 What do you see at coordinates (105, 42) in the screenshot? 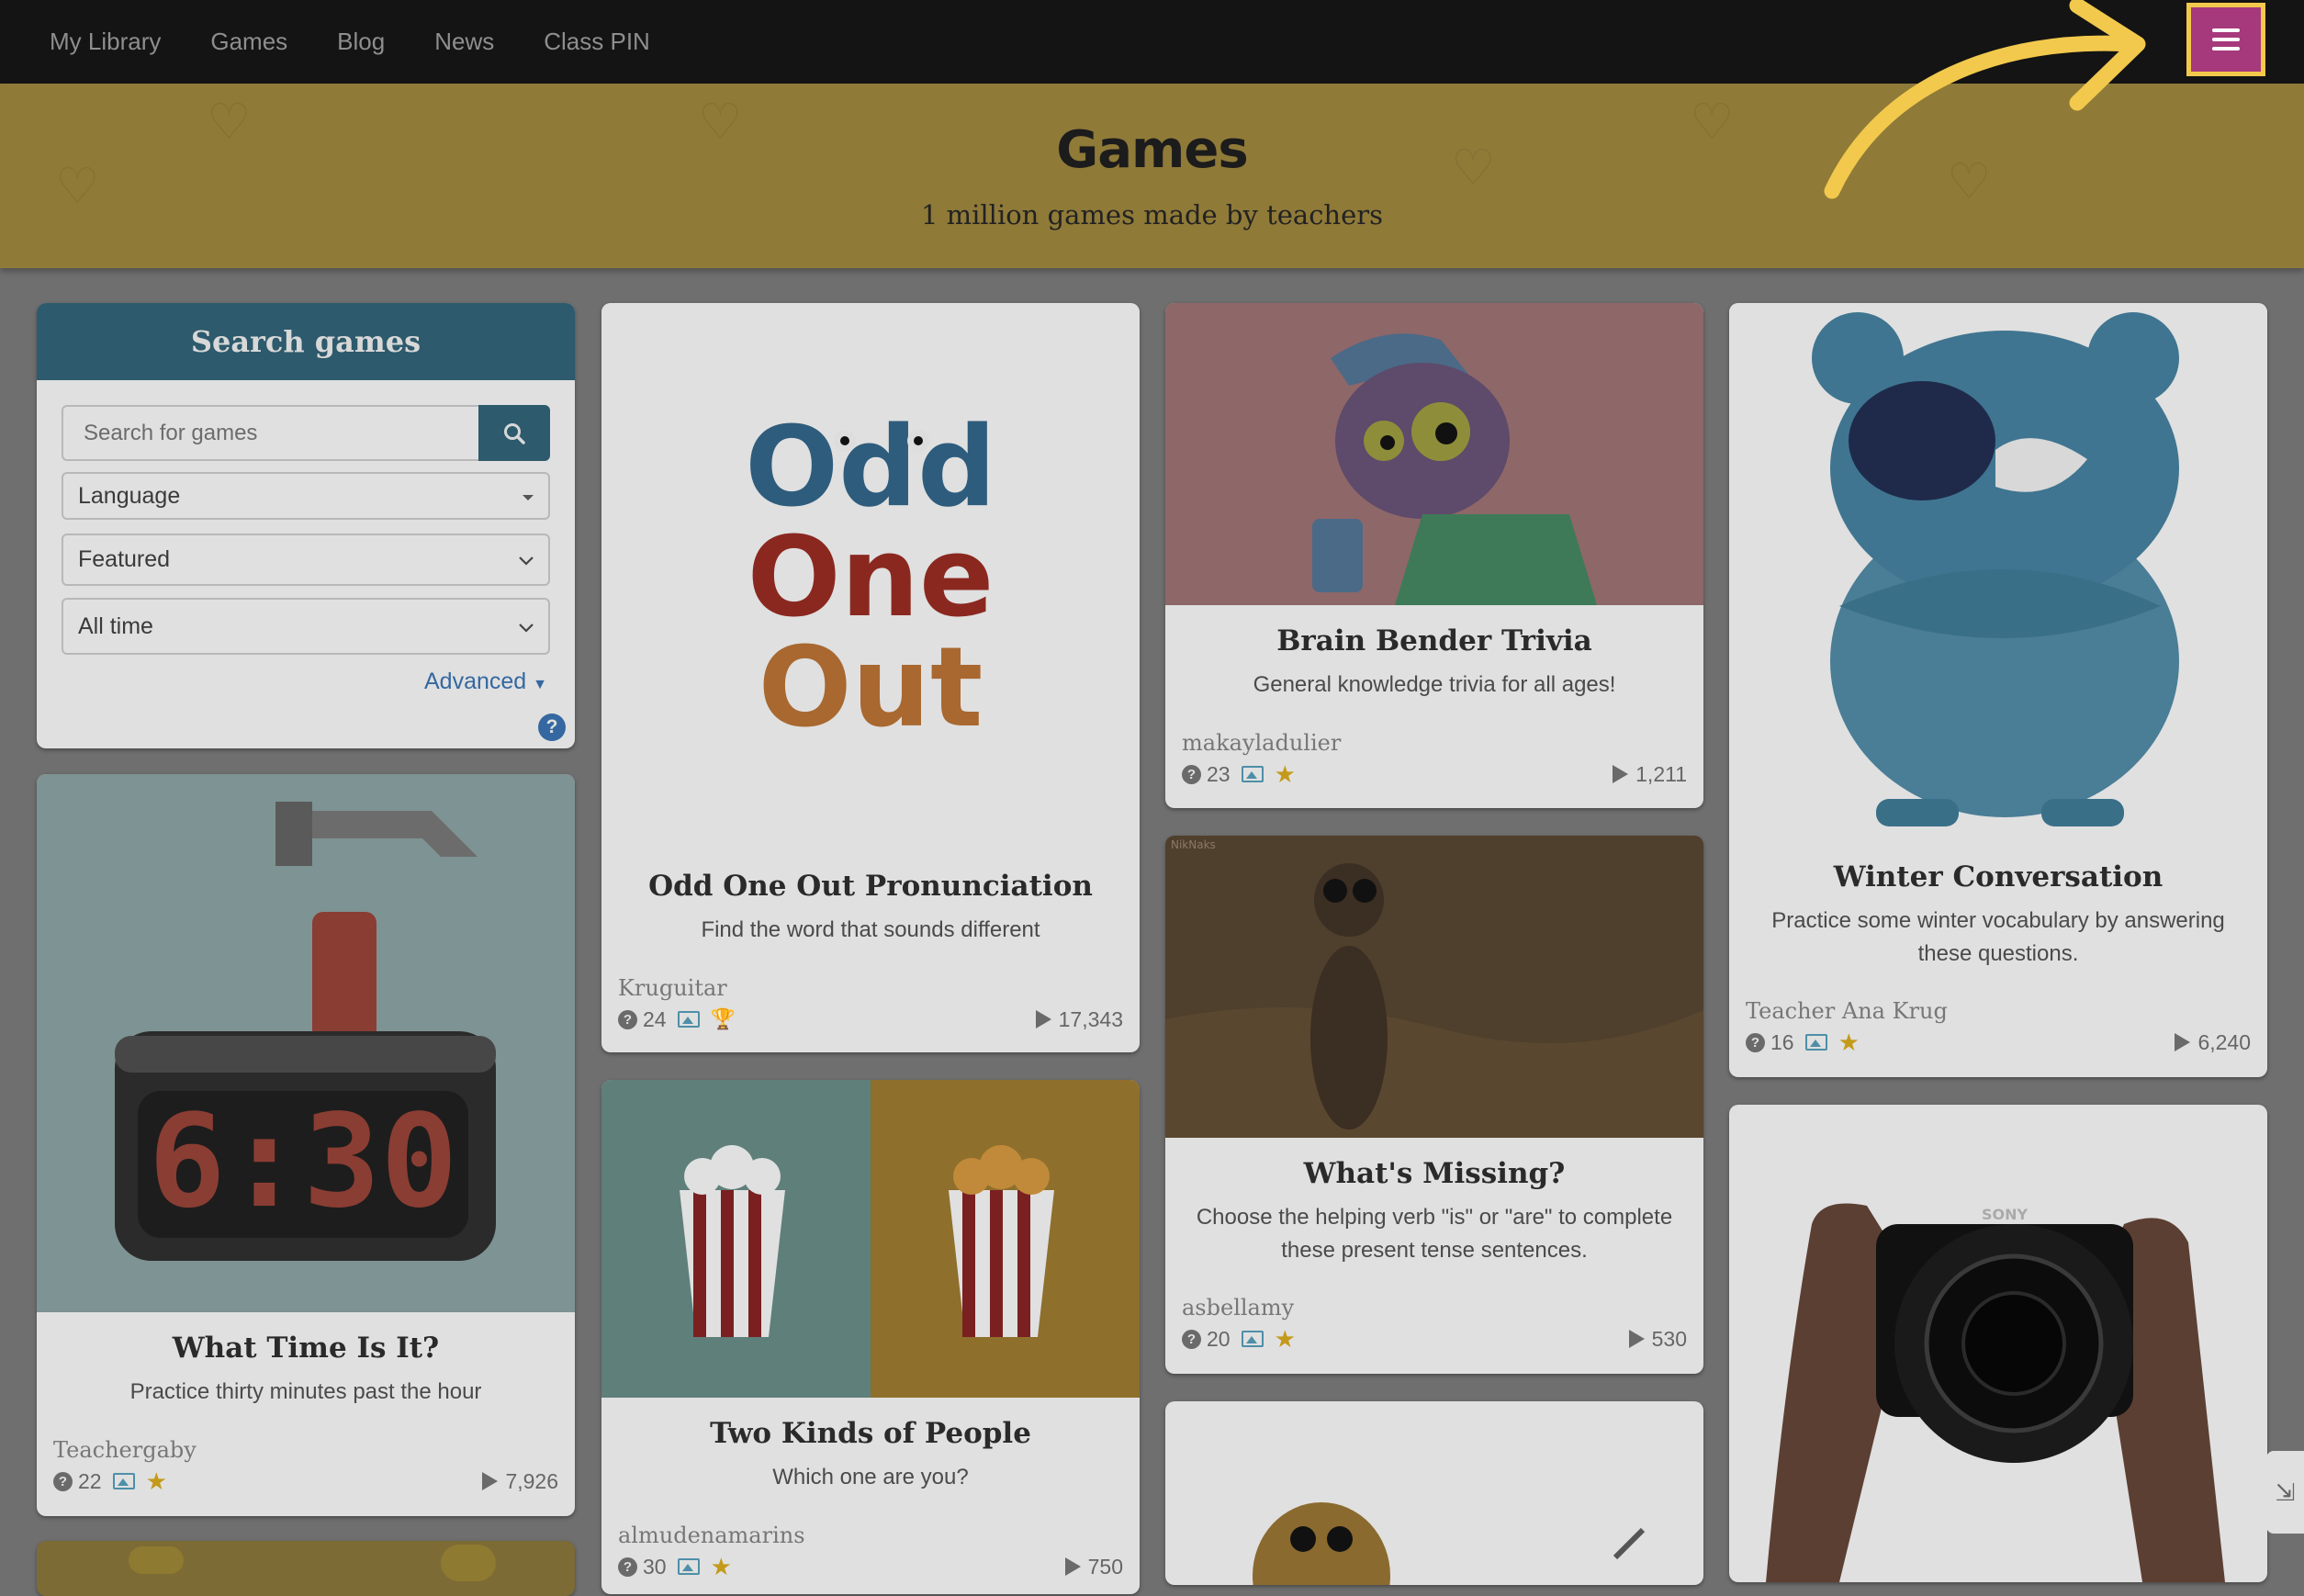
I see `nav-link-my-library: My Library` at bounding box center [105, 42].